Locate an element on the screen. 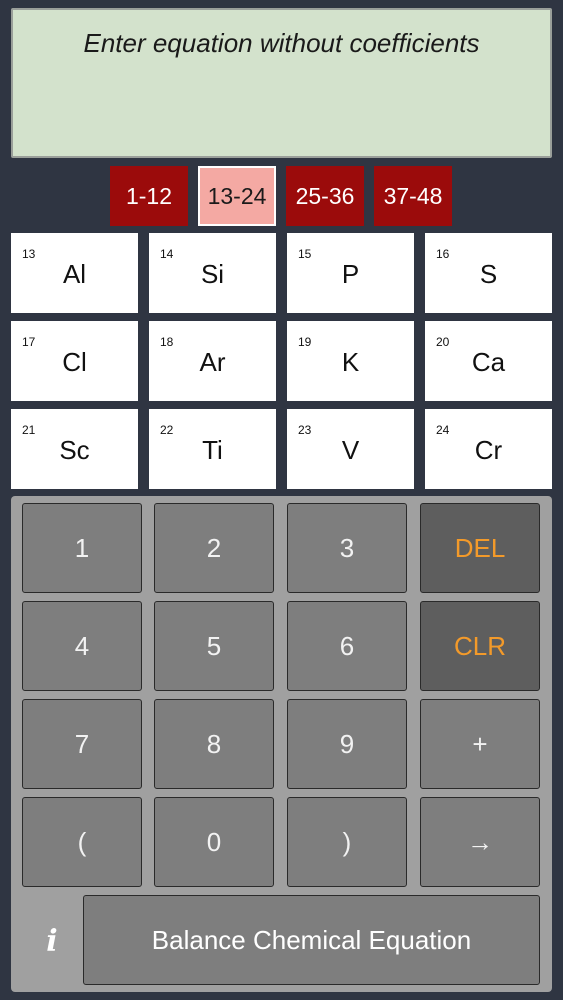 Image resolution: width=563 pixels, height=1000 pixels. key-0: 0 is located at coordinates (214, 842).